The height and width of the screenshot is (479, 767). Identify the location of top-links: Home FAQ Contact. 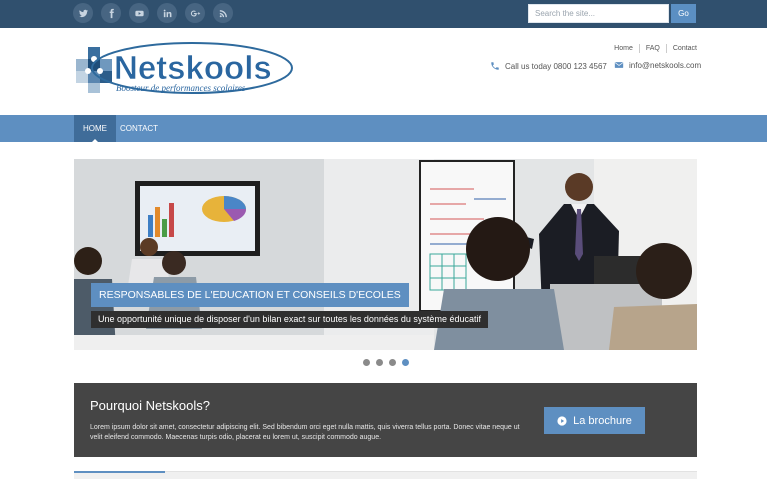
(652, 48).